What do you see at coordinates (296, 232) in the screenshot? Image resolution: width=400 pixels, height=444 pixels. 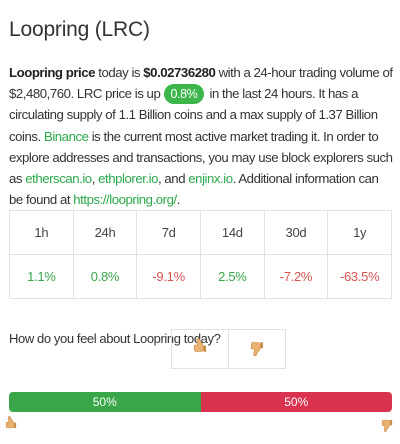 I see `table-header: 30d` at bounding box center [296, 232].